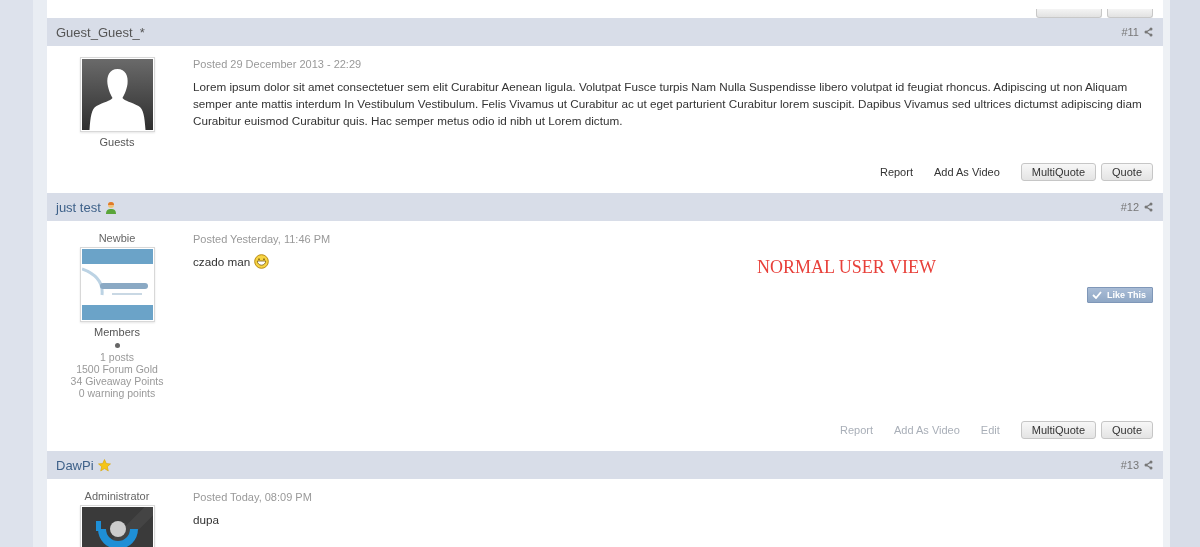 This screenshot has height=547, width=1200. What do you see at coordinates (253, 497) in the screenshot?
I see `post-date: Posted Today, 08:09 PM` at bounding box center [253, 497].